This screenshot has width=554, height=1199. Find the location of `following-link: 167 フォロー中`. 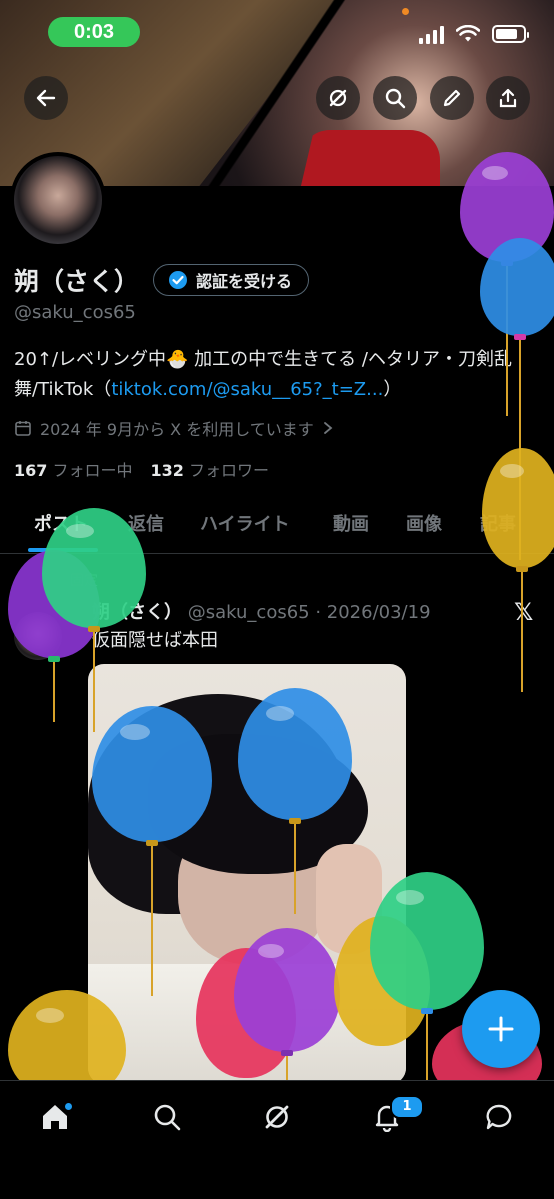

following-link: 167 フォロー中 is located at coordinates (73, 469).